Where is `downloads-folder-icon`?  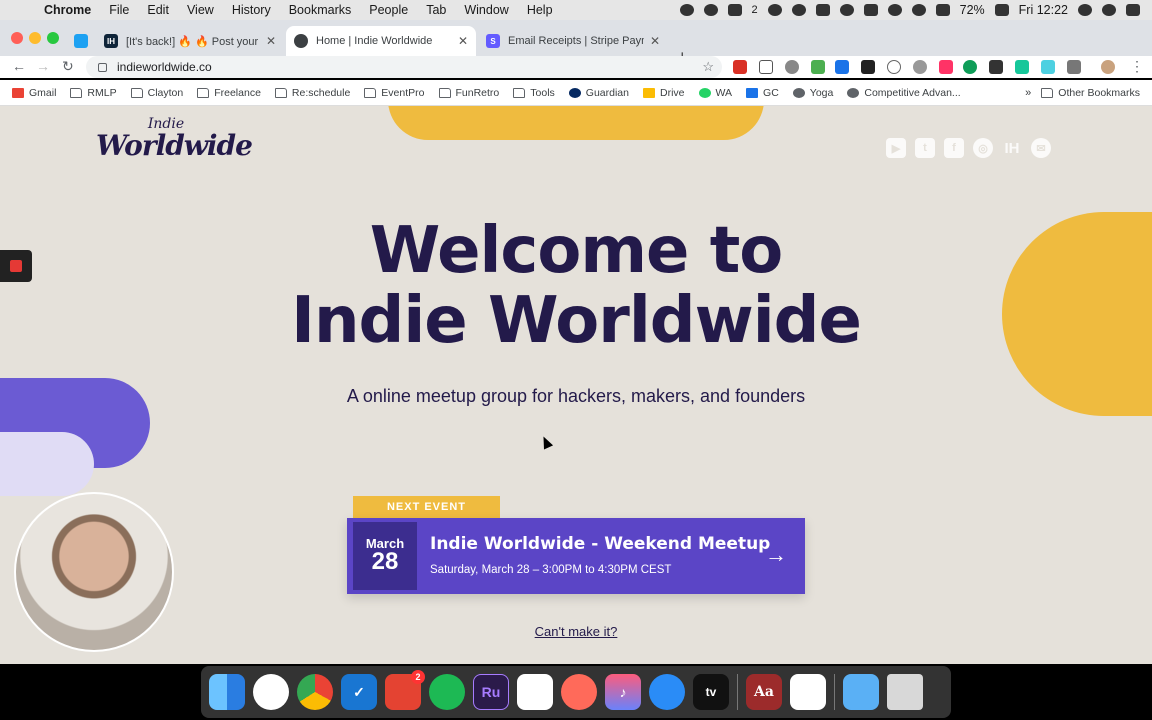
downloads-folder-icon is located at coordinates (861, 692).